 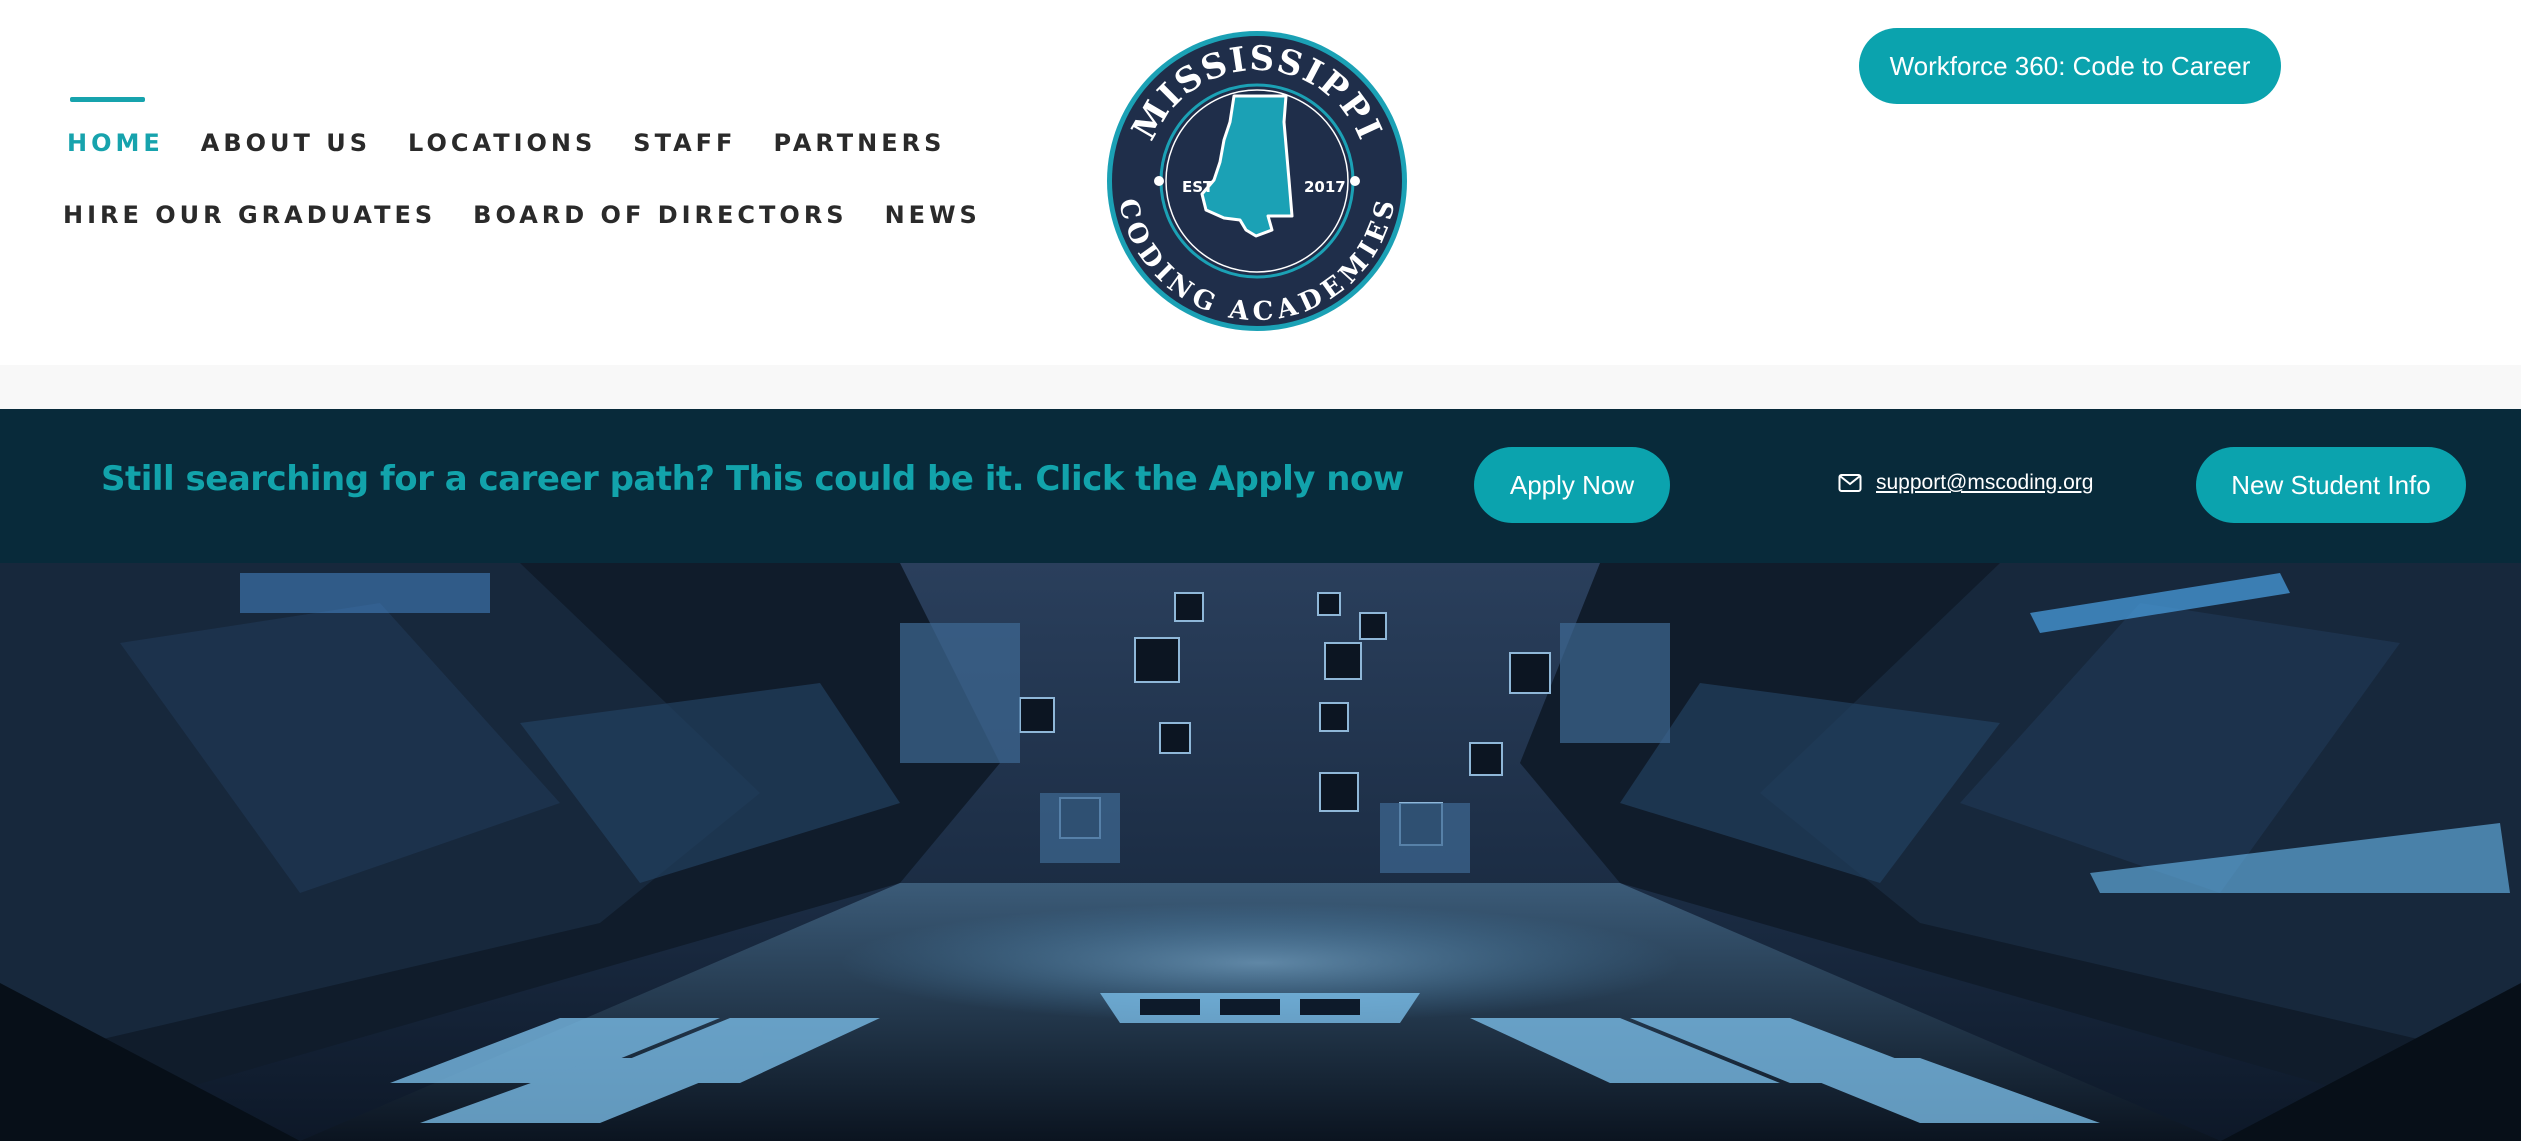 I want to click on header-divider-strip, so click(x=1260, y=387).